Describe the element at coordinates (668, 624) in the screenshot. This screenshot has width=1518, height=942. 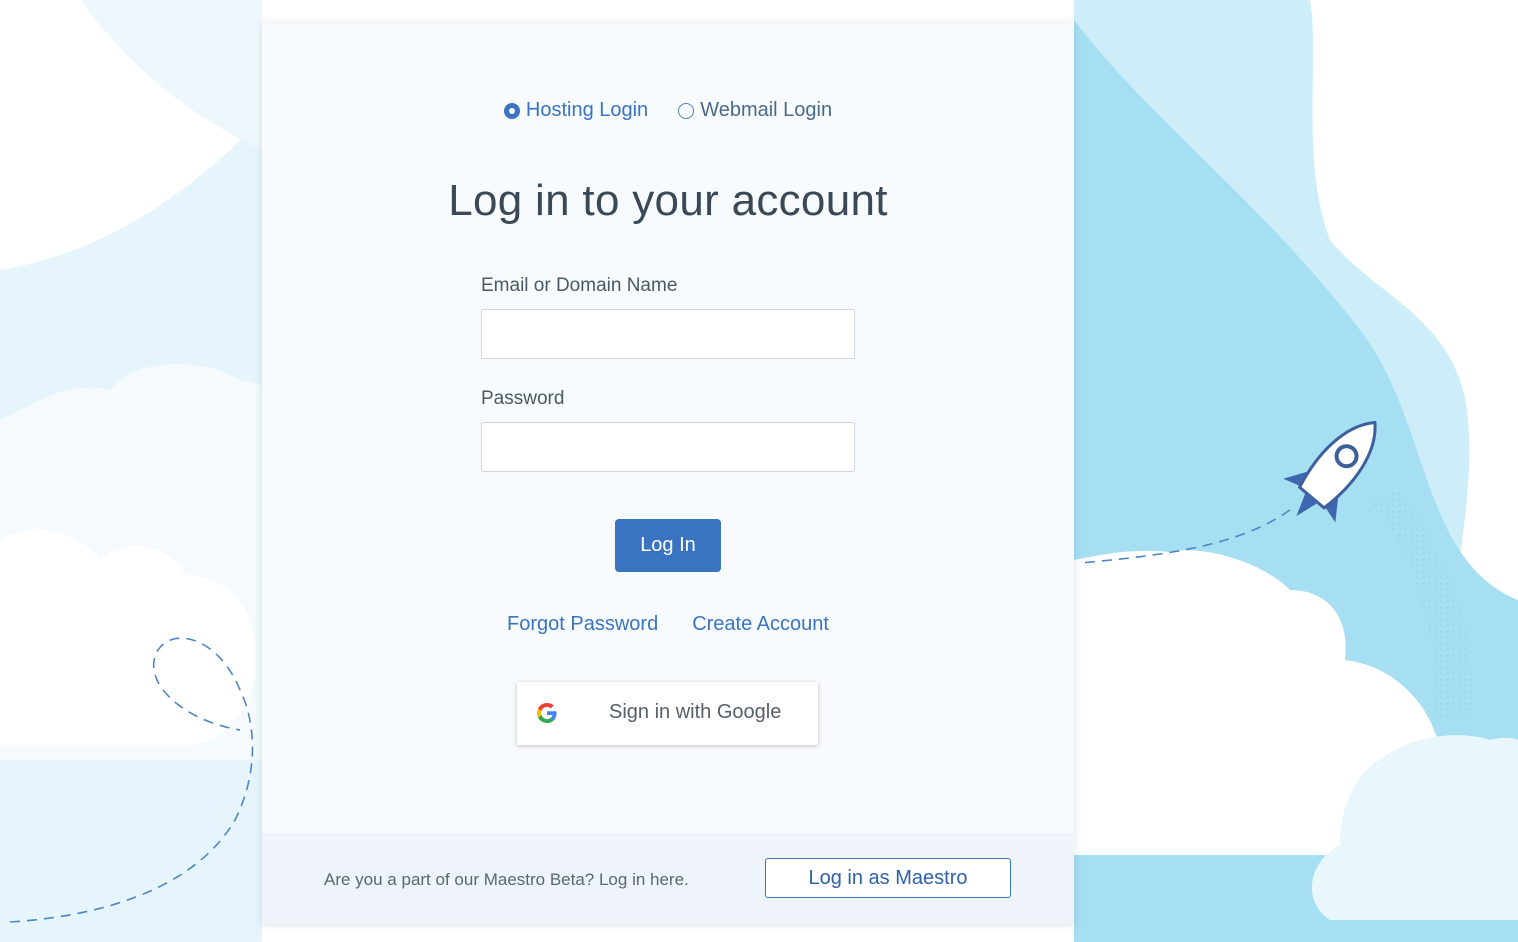
I see `account-links: Forgot Password Create Account` at that location.